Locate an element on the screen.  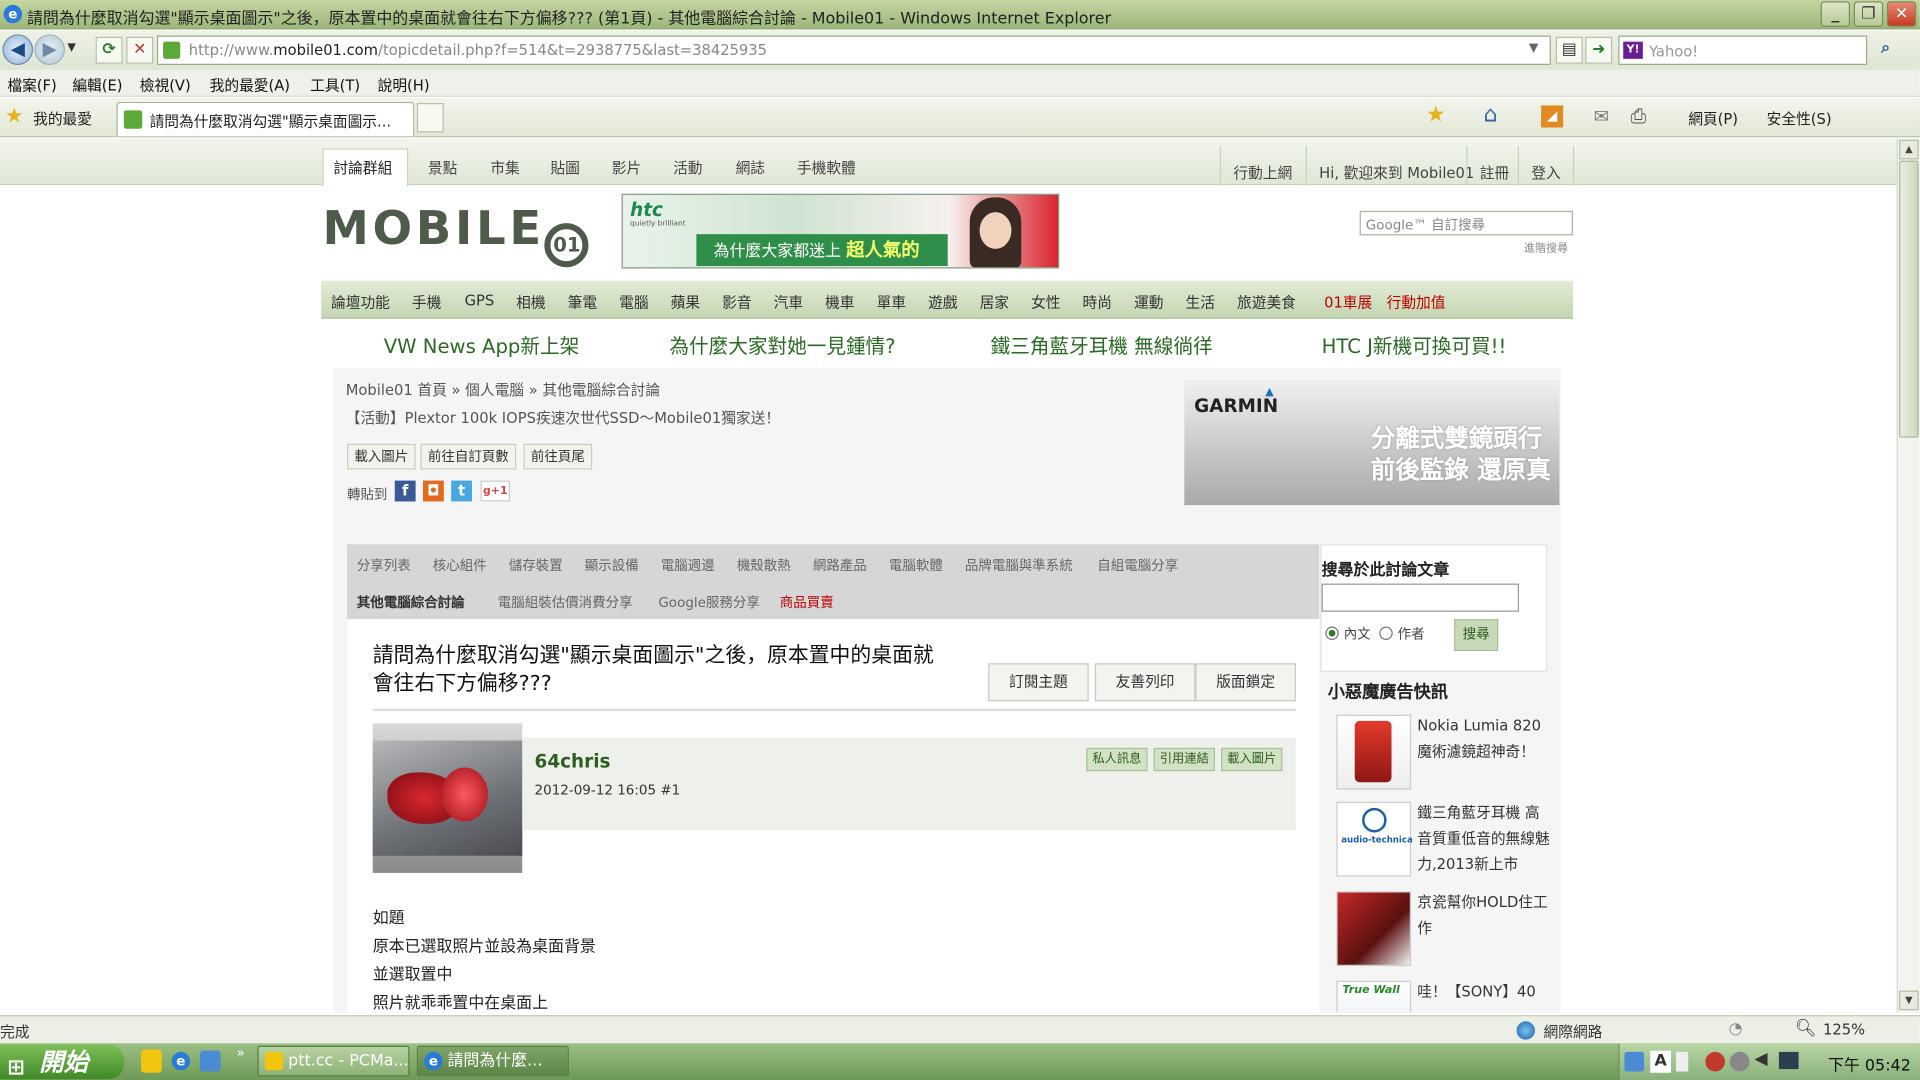
category-games: 遊戲 is located at coordinates (942, 302).